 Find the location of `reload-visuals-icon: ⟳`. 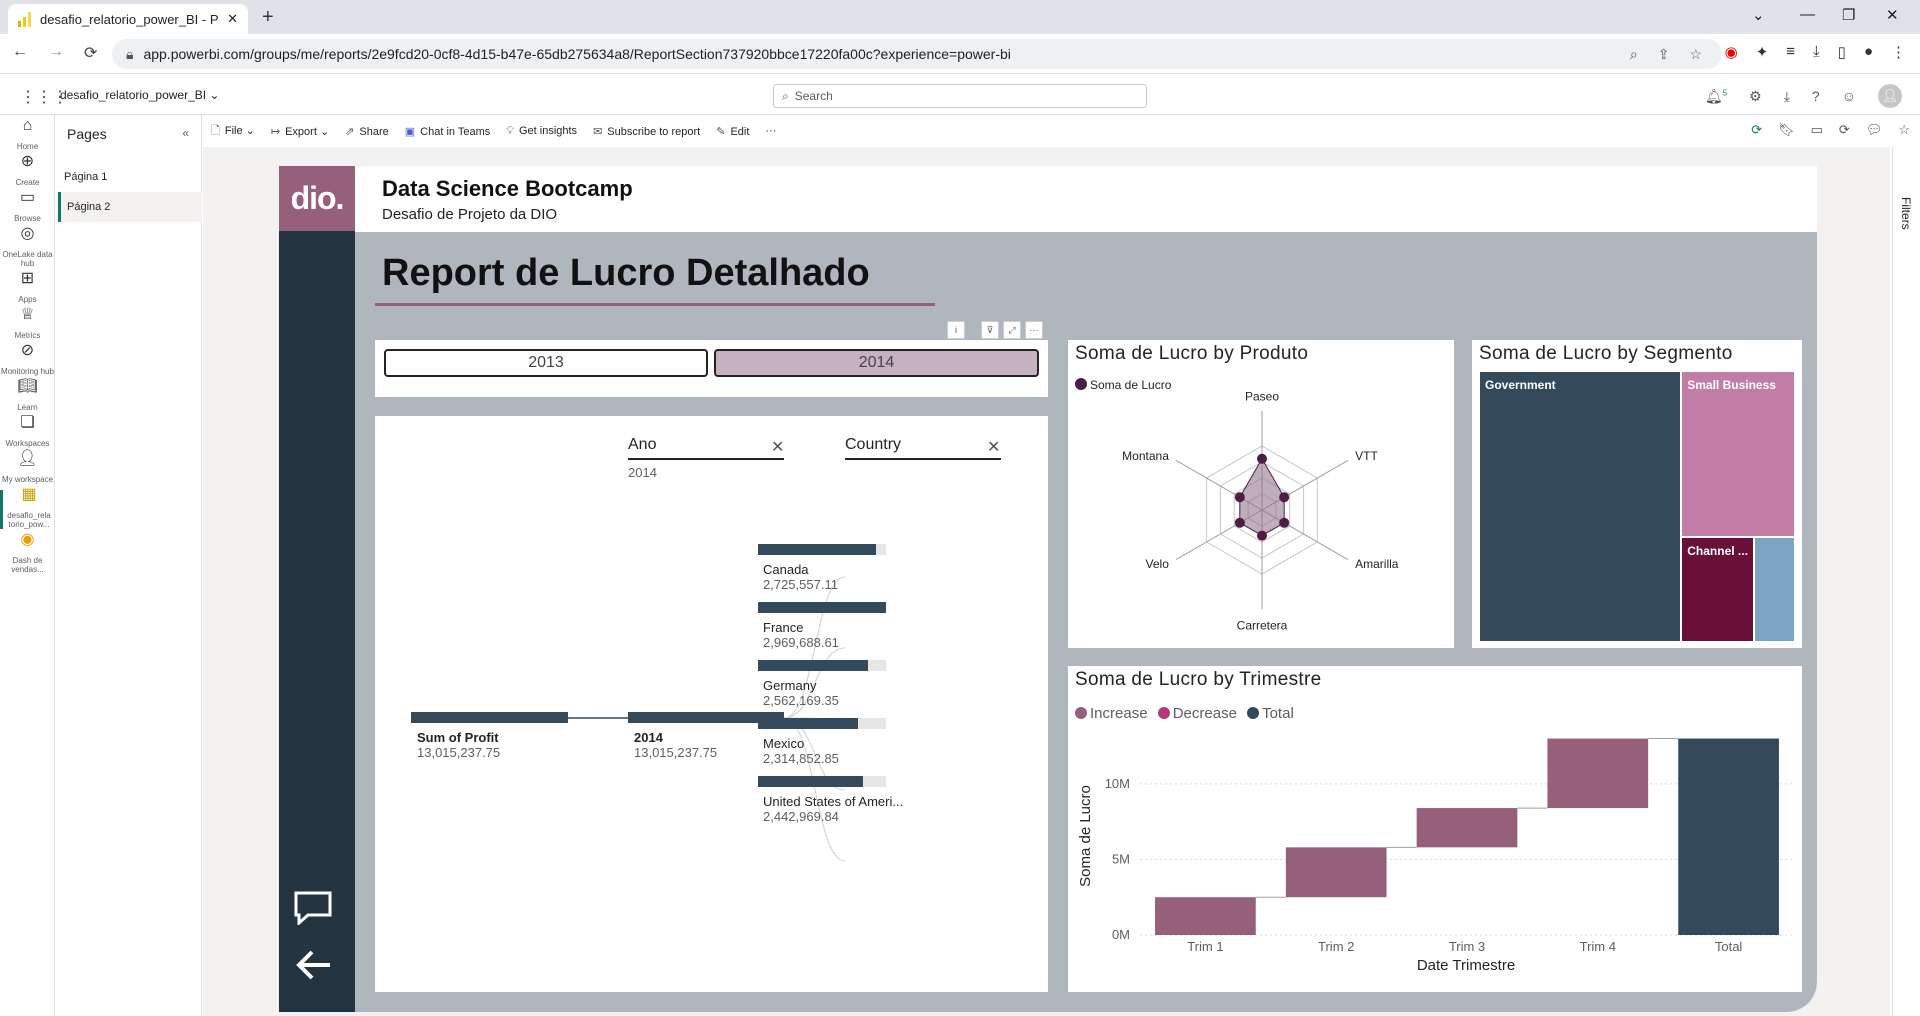

reload-visuals-icon: ⟳ is located at coordinates (1844, 130).